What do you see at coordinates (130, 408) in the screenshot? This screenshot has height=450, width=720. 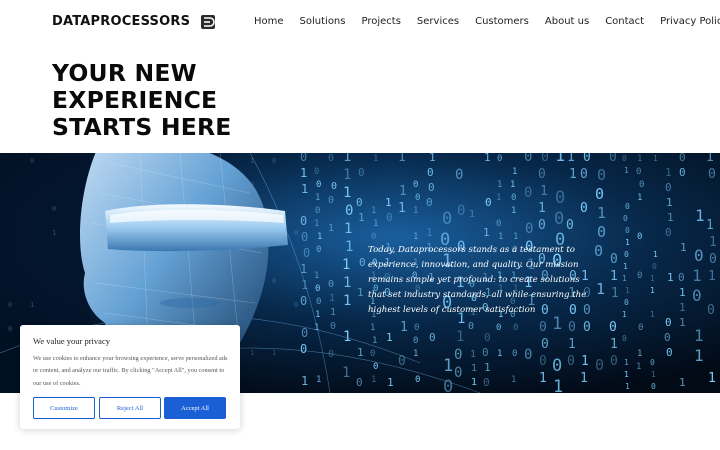 I see `reject-all-button: Reject All` at bounding box center [130, 408].